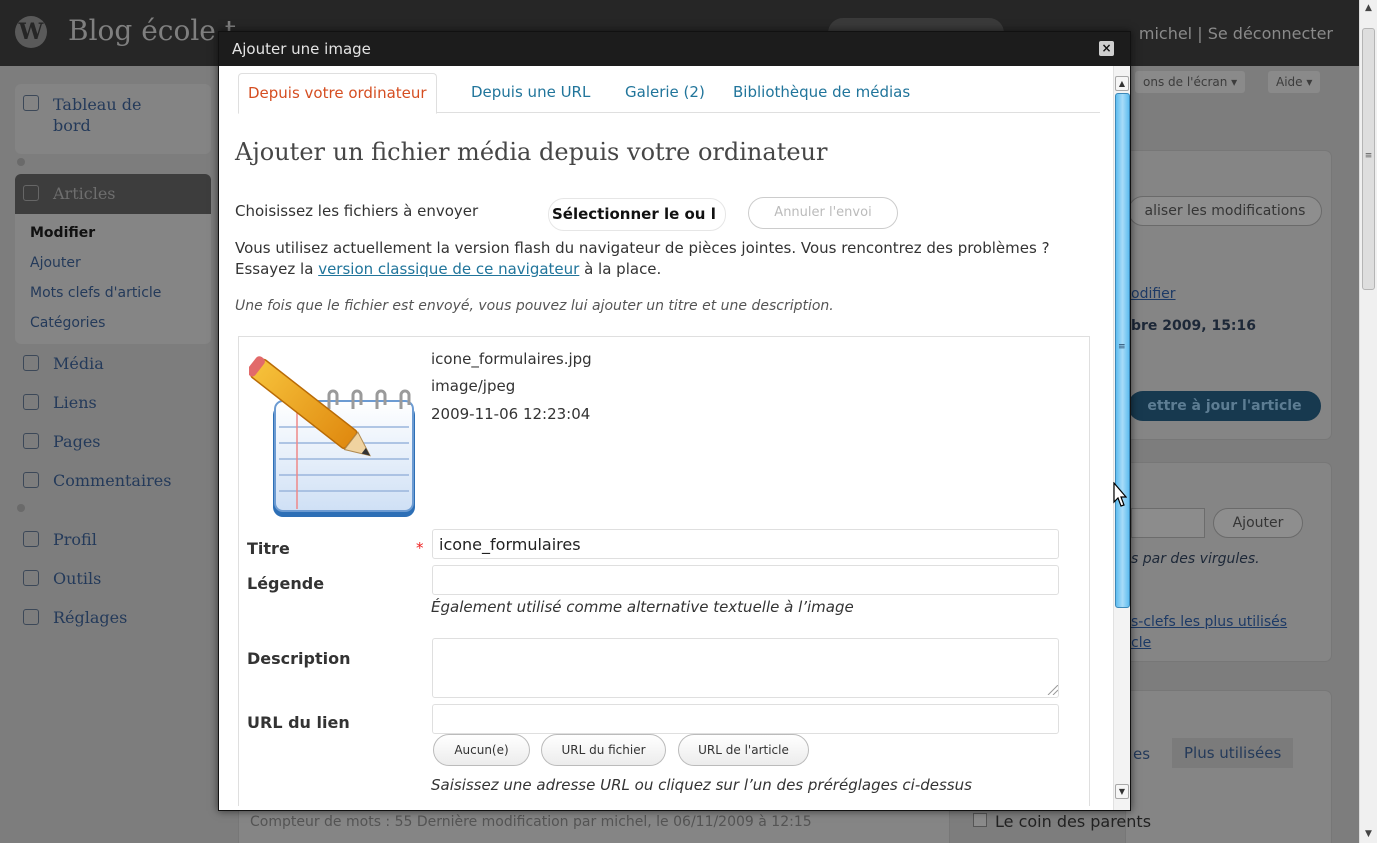 The image size is (1377, 843). Describe the element at coordinates (1368, 421) in the screenshot. I see `page-scrollbar: ▲ ≡ ▼` at that location.